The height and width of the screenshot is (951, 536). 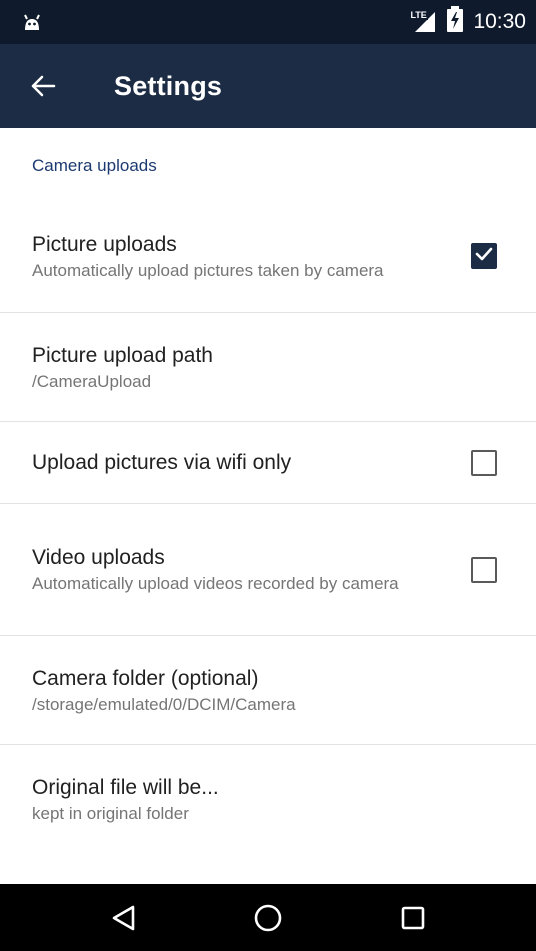 What do you see at coordinates (98, 557) in the screenshot?
I see `pref-title: Video uploads` at bounding box center [98, 557].